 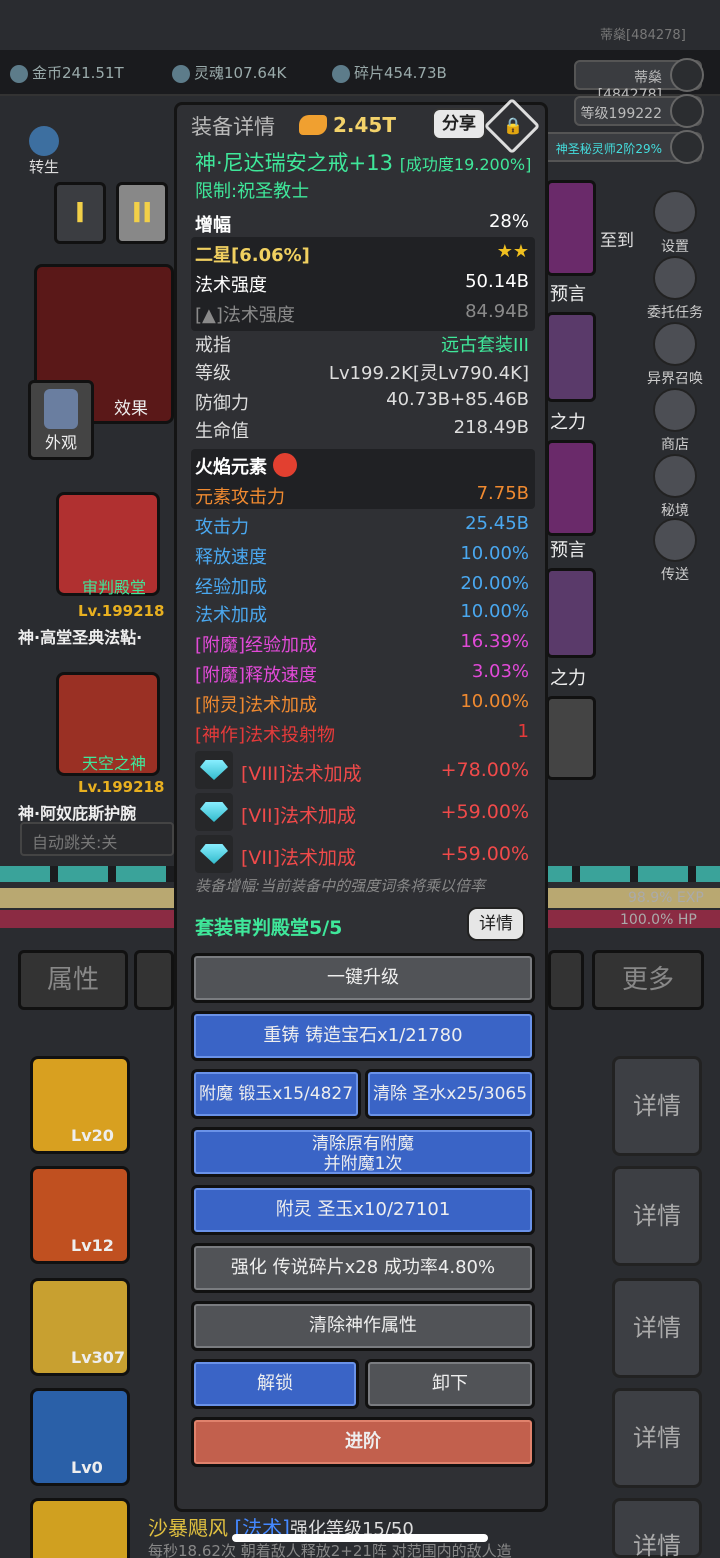 I want to click on shop-icon, so click(x=675, y=410).